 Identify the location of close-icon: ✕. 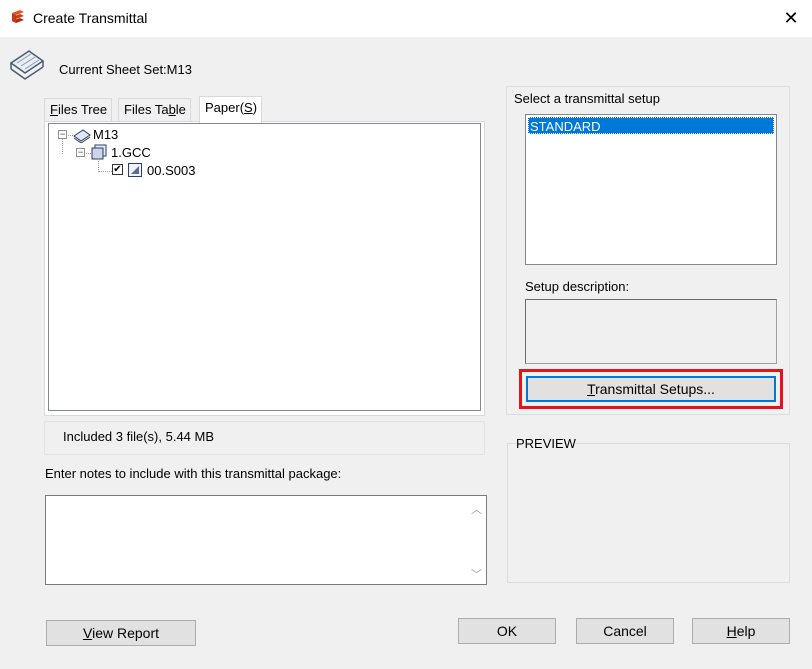
(791, 18).